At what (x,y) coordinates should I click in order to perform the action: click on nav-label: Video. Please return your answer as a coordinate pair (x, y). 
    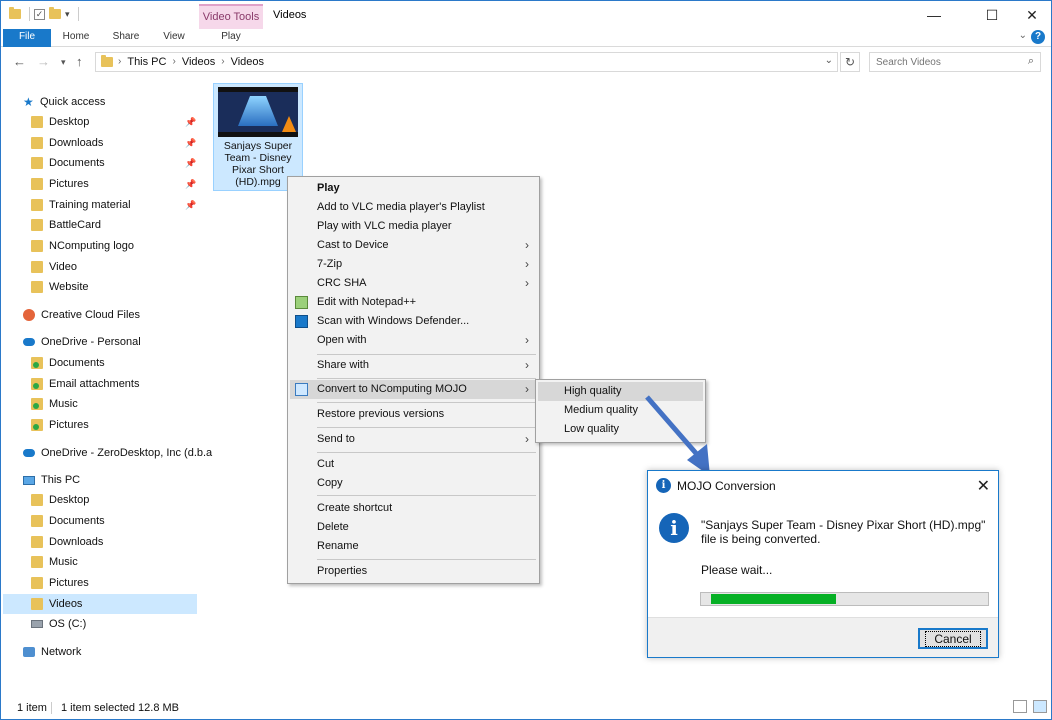
    Looking at the image, I should click on (63, 267).